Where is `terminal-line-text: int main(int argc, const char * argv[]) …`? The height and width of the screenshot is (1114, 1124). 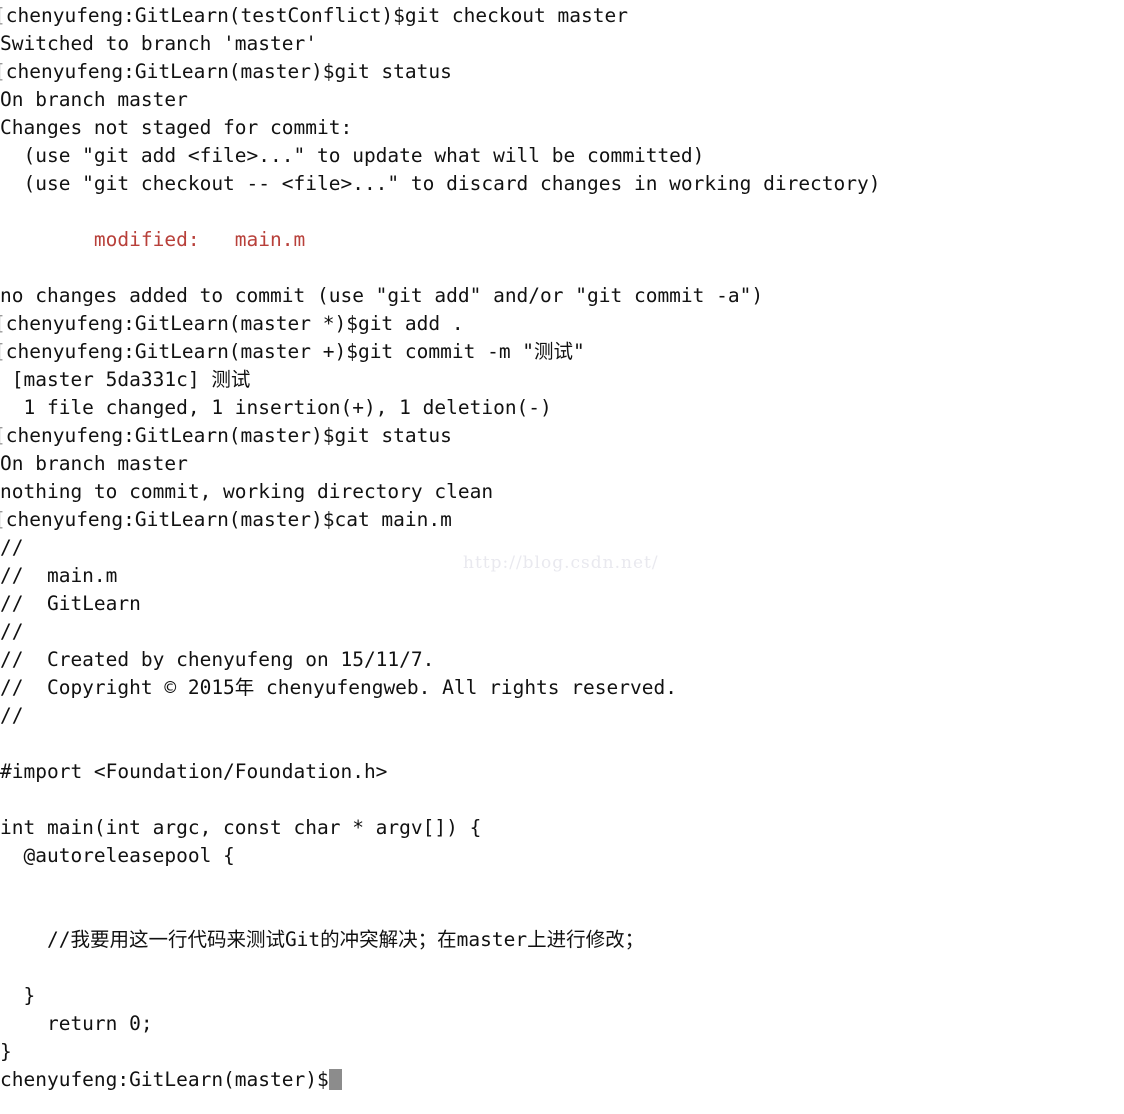
terminal-line-text: int main(int argc, const char * argv[]) … is located at coordinates (241, 827).